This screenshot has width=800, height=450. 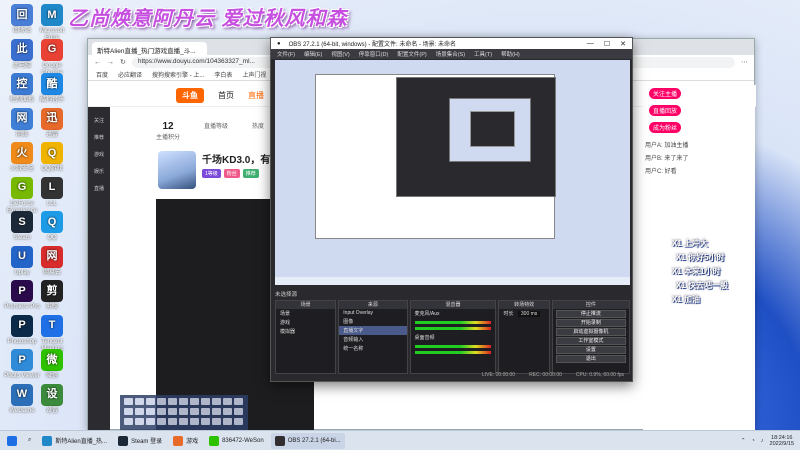 I want to click on chat-action-button: 成为粉丝, so click(x=665, y=127).